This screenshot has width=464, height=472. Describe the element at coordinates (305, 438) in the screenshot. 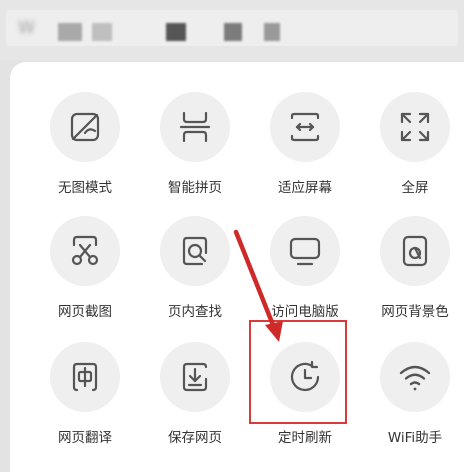

I see `menu-item-label: 定时刷新` at that location.